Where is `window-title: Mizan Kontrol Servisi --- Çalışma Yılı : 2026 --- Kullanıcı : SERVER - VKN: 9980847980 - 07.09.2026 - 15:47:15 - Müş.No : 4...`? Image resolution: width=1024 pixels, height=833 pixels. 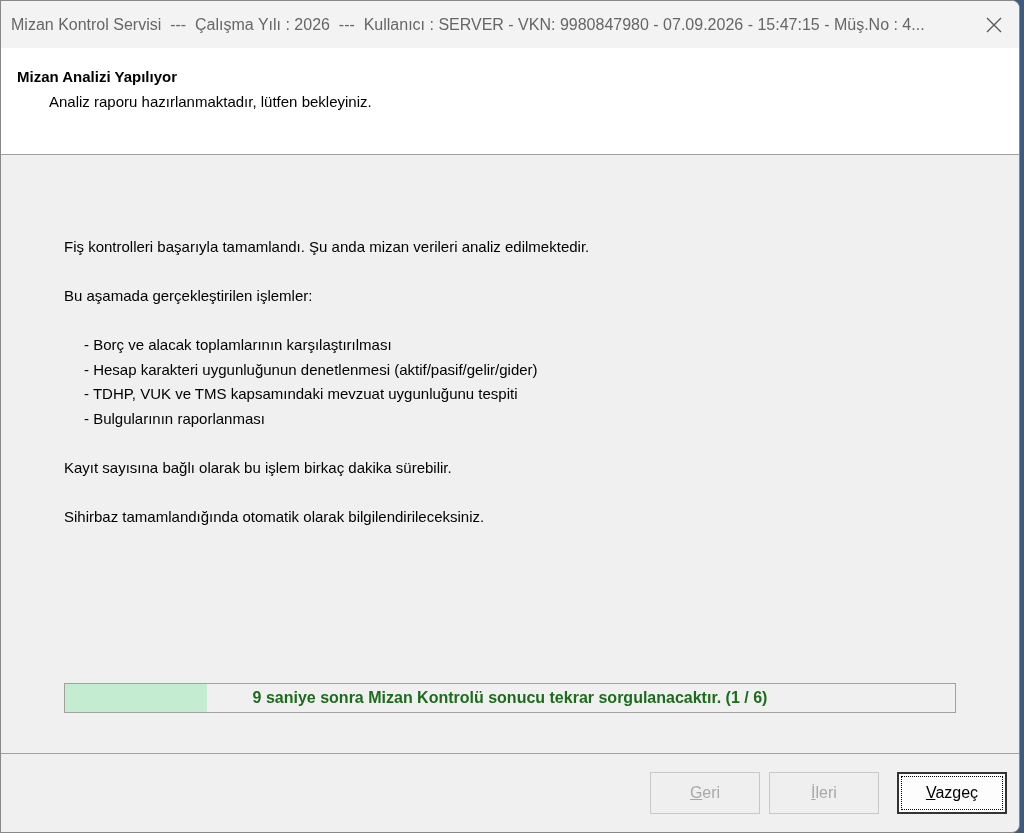
window-title: Mizan Kontrol Servisi --- Çalışma Yılı : 2026 --- Kullanıcı : SERVER - VKN: 9980847980 - 07.09.2026 - 15:47:15 - Müş.No : 4... is located at coordinates (468, 24).